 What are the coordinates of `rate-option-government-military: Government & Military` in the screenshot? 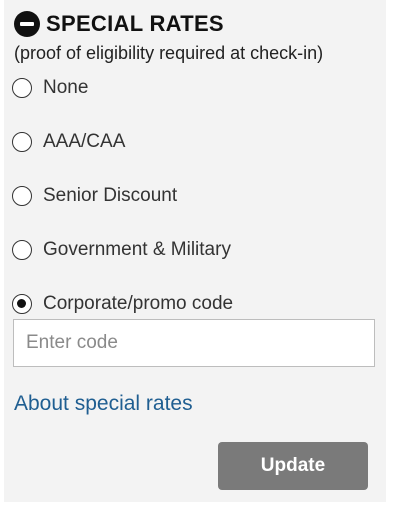 It's located at (121, 250).